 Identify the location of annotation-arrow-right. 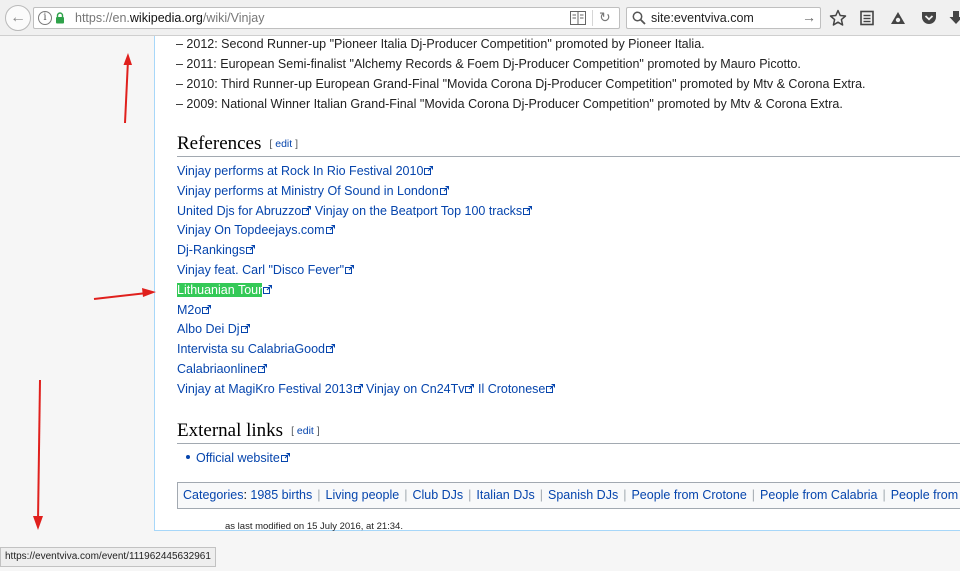
(124, 294).